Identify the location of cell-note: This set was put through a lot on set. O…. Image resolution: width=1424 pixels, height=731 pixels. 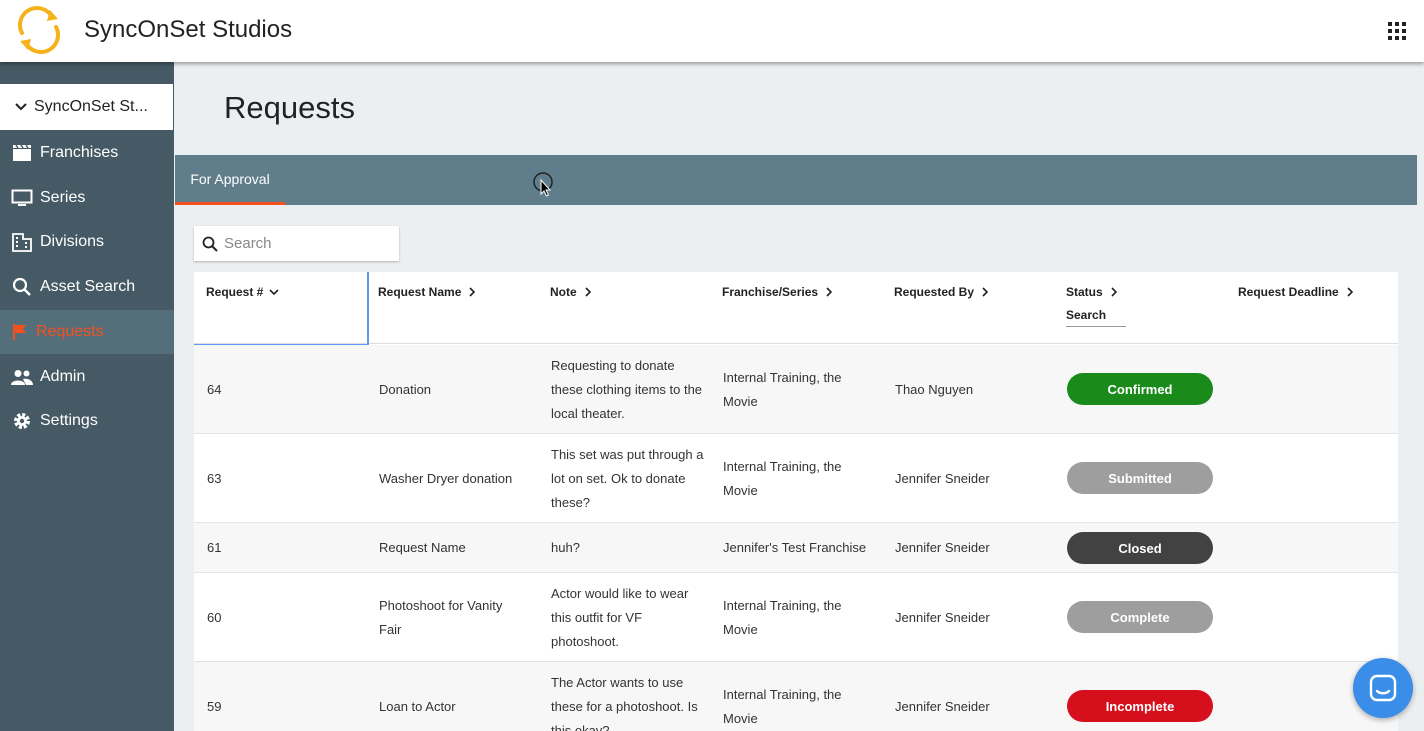
(627, 478).